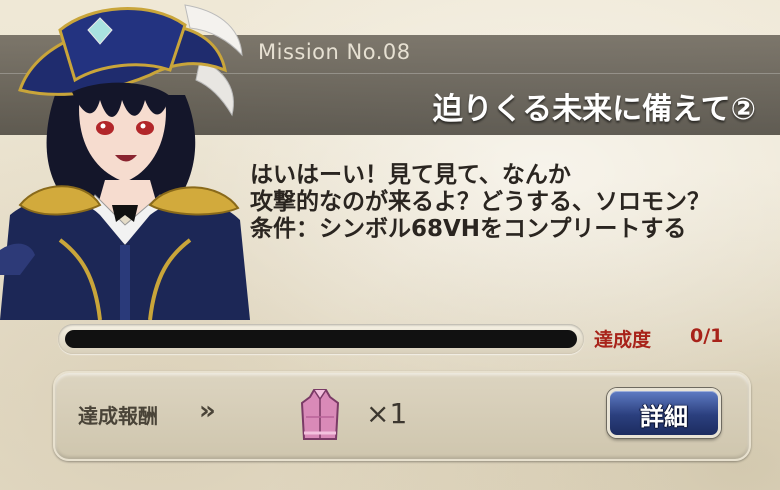 The height and width of the screenshot is (490, 780). I want to click on progress-value: 0/1, so click(707, 336).